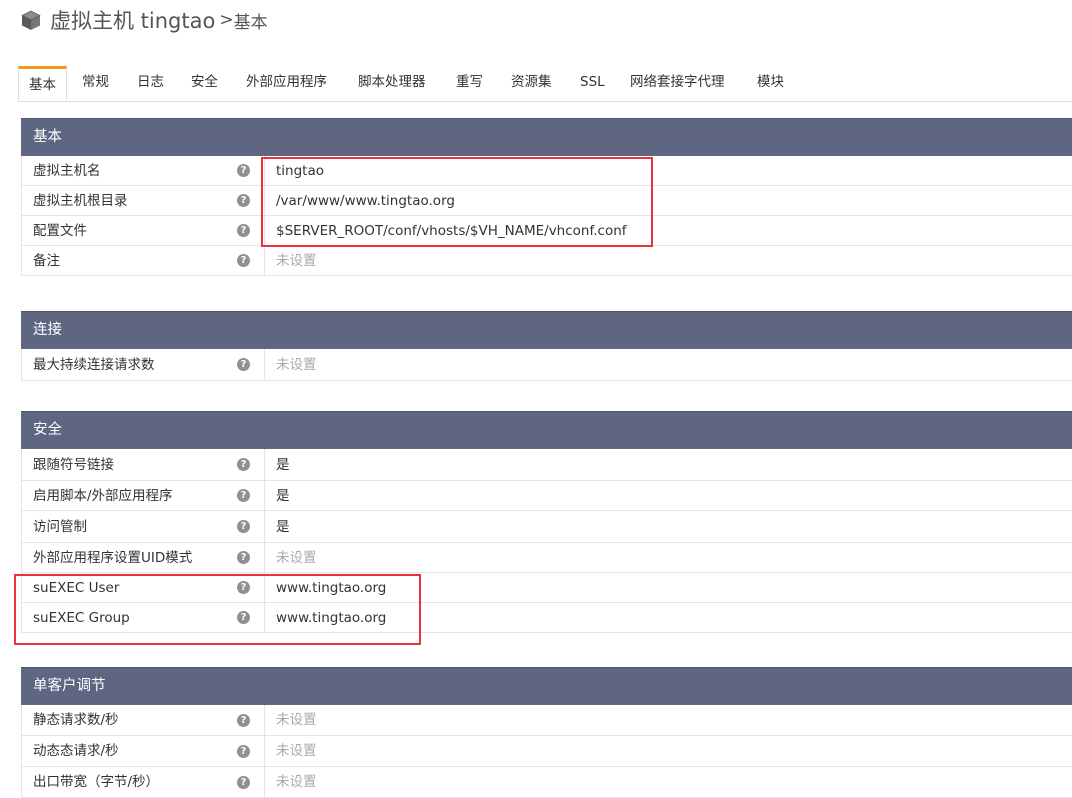 The image size is (1072, 798). What do you see at coordinates (677, 82) in the screenshot?
I see `tab-websocket-proxy: 网络套接字代理` at bounding box center [677, 82].